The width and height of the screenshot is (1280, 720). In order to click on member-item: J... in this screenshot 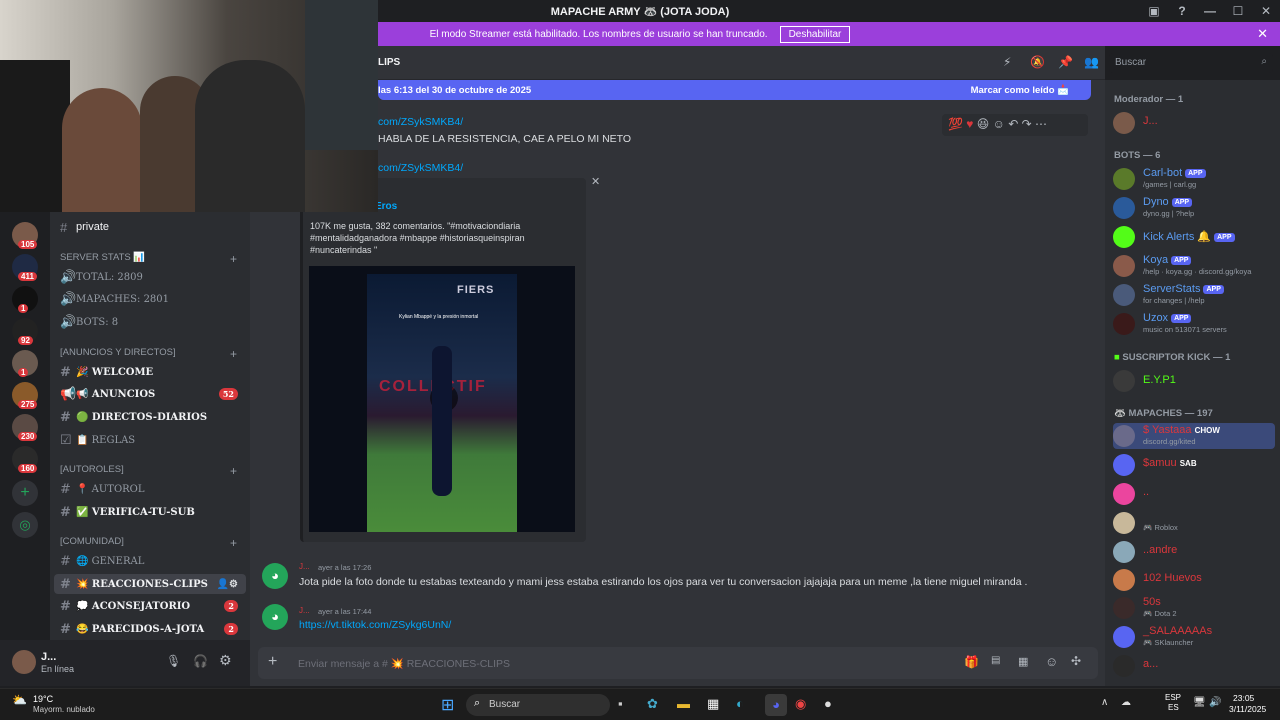, I will do `click(1193, 123)`.